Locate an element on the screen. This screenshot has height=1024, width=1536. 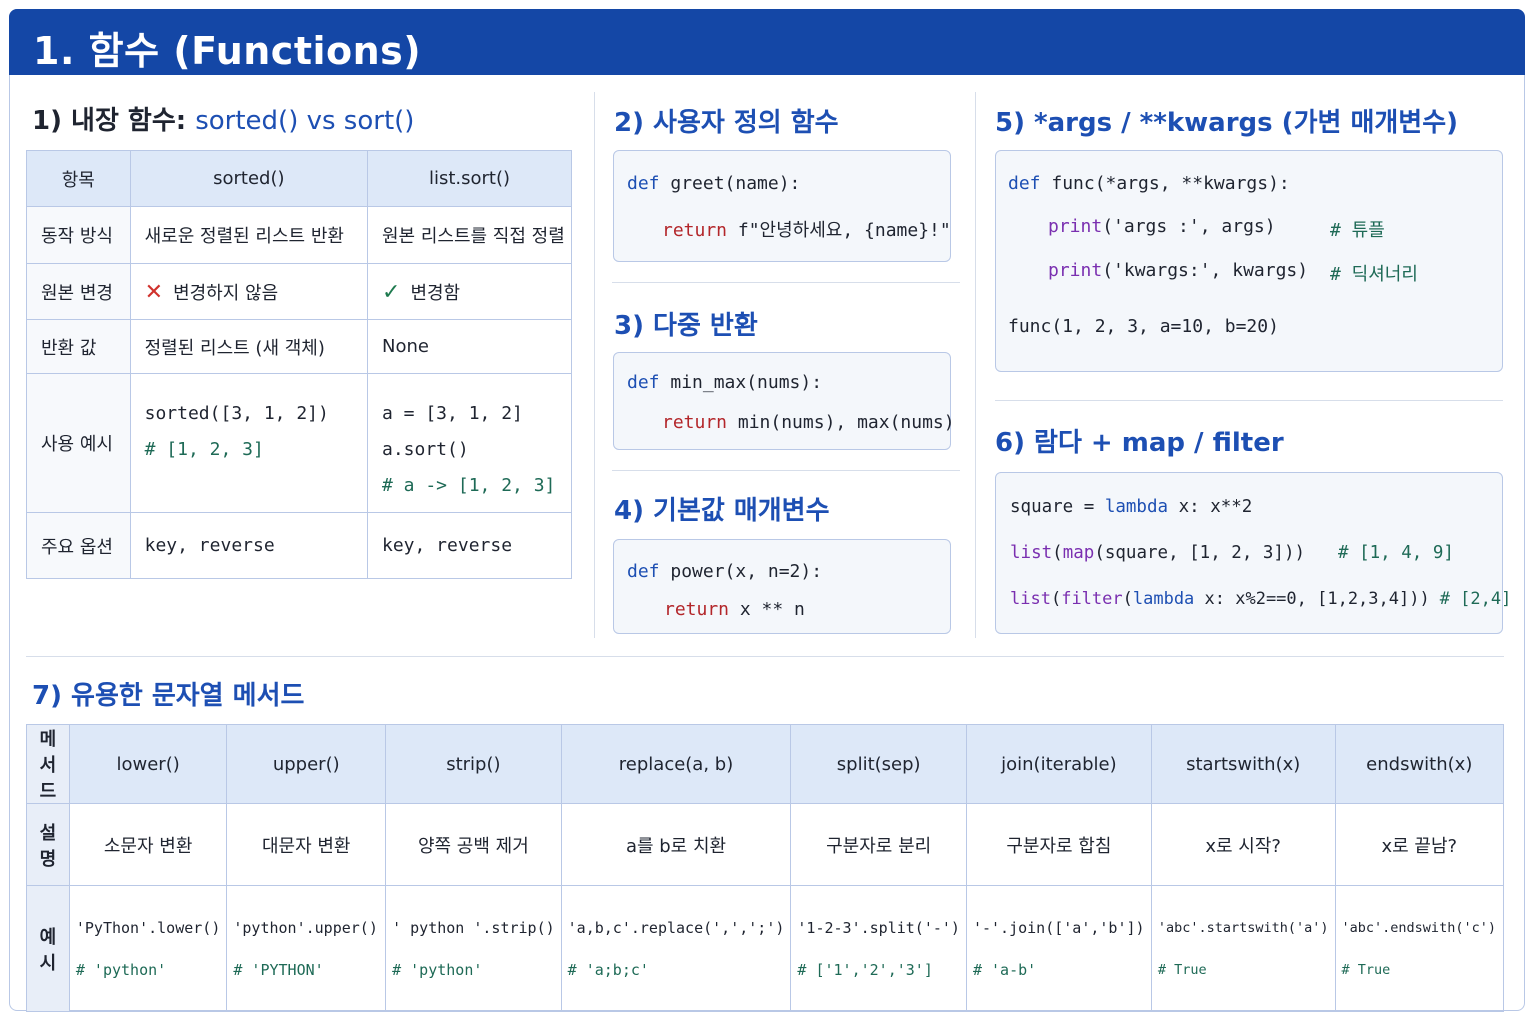
code-text: x: x%2==0, [1,2,3,4])) is located at coordinates (1312, 599).